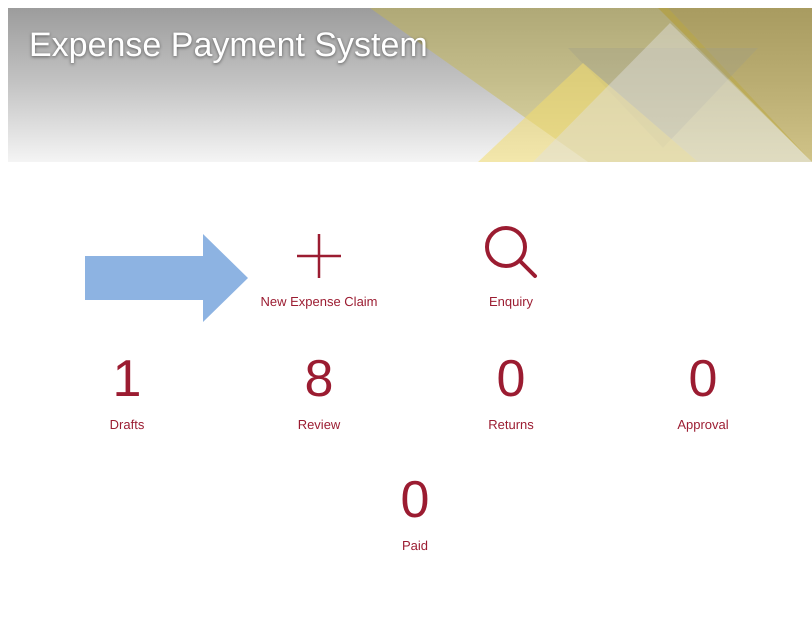  I want to click on action-tile: New Expense Claim, so click(319, 266).